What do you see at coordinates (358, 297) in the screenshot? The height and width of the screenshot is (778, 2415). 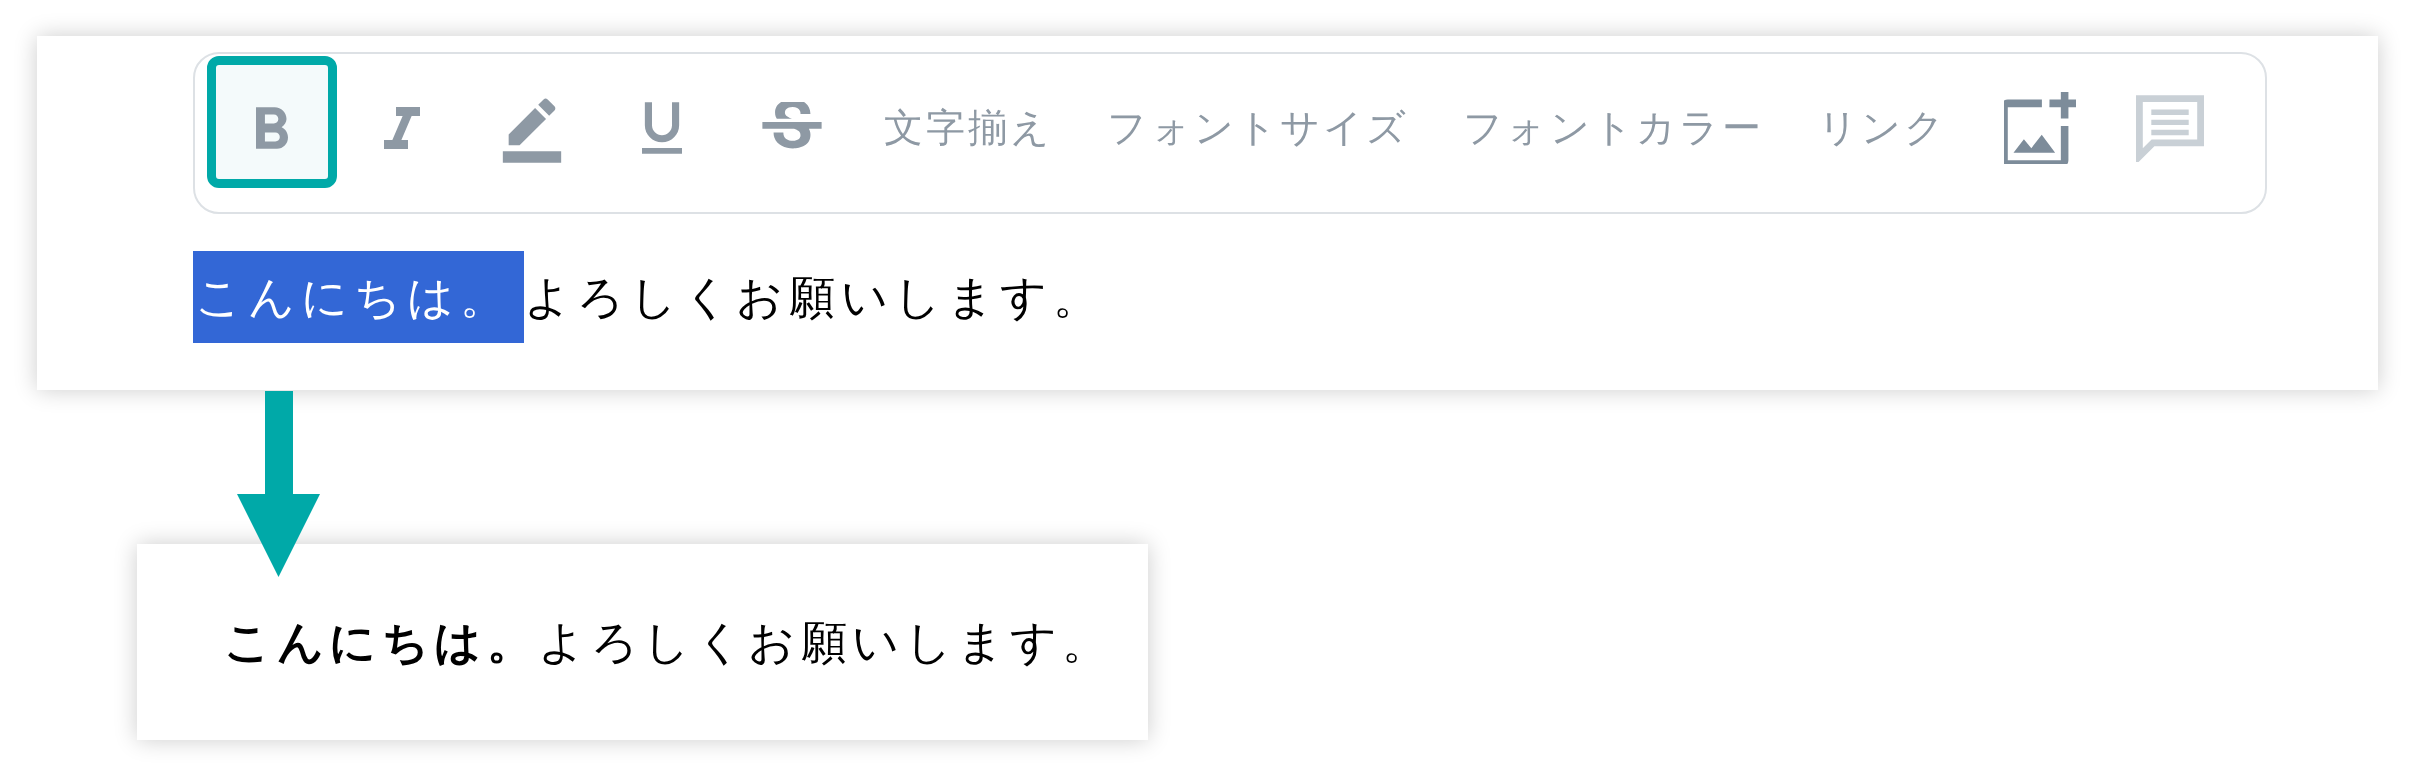 I see `selected-text: こんにちは。` at bounding box center [358, 297].